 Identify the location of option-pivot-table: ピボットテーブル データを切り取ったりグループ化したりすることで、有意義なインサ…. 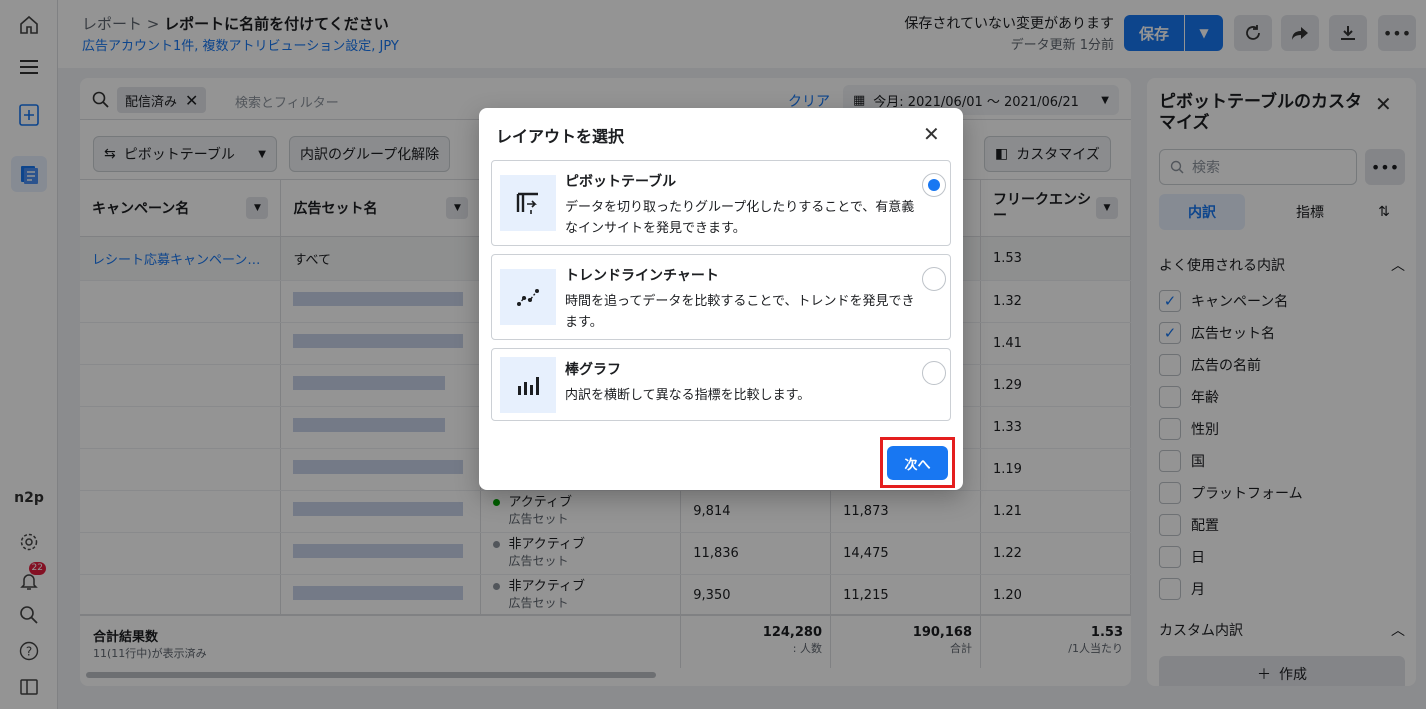
(721, 203).